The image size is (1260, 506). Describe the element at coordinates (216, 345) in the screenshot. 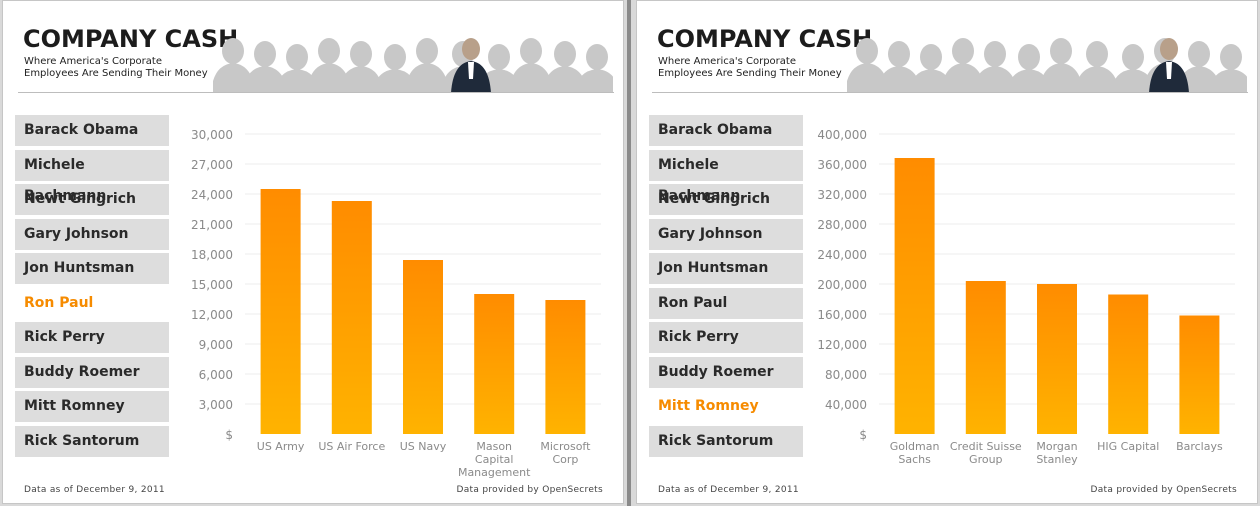

I see `y-tick-label: 9,000` at that location.